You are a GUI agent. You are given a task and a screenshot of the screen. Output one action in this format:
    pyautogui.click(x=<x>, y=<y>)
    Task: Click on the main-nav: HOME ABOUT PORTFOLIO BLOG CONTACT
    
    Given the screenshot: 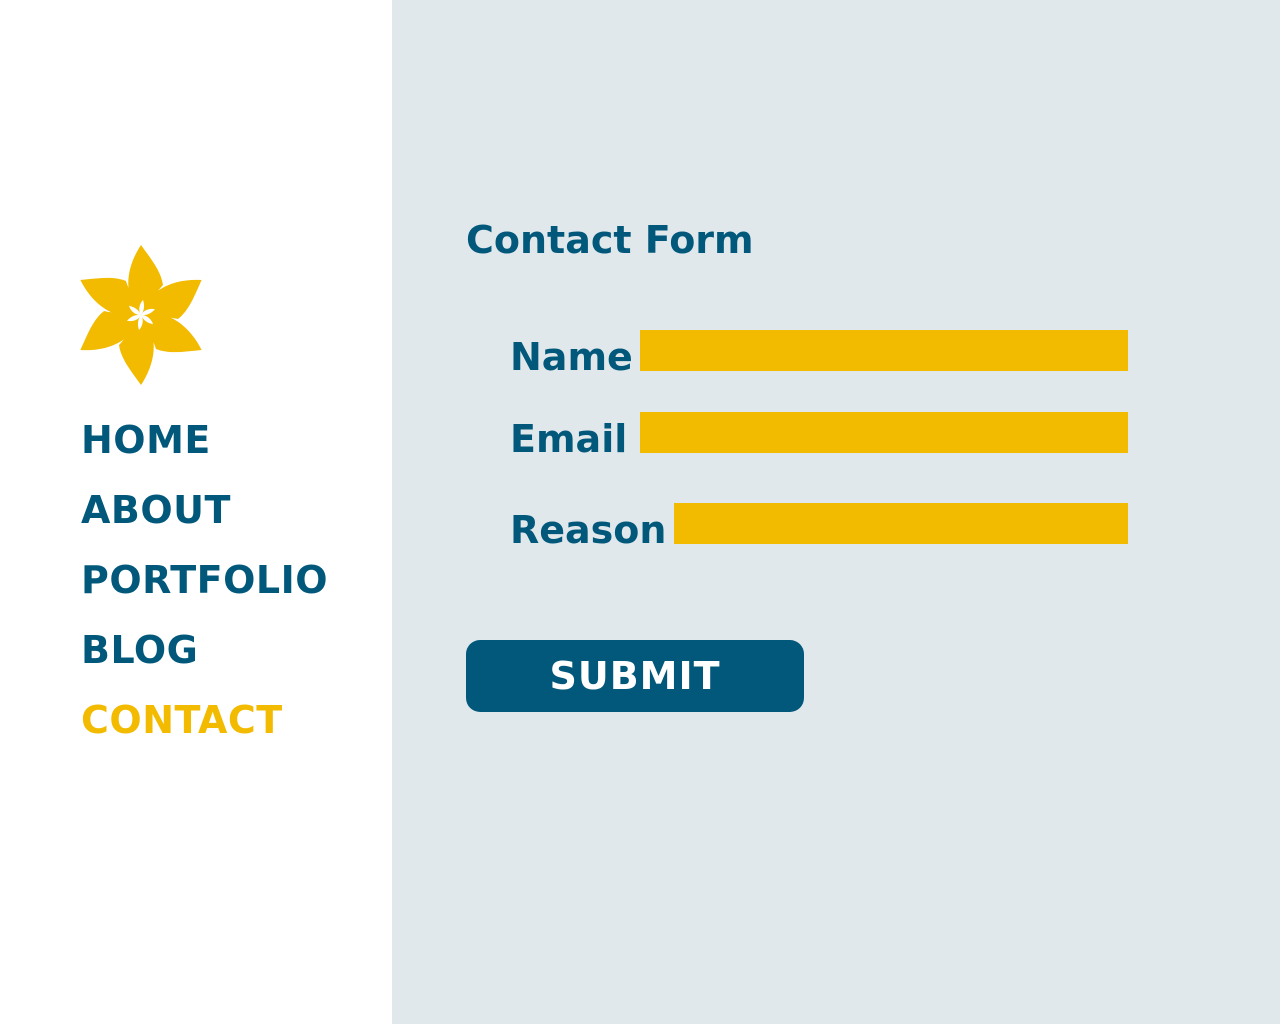 What is the action you would take?
    pyautogui.click(x=204, y=587)
    